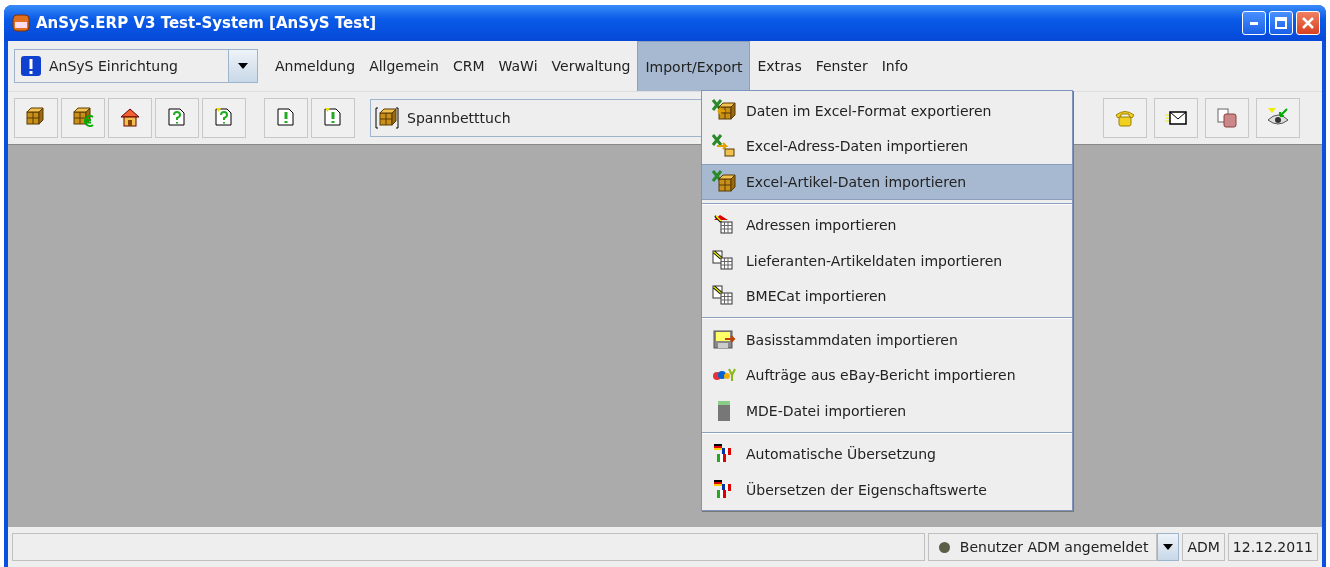  Describe the element at coordinates (841, 66) in the screenshot. I see `menu-item: Fenster` at that location.